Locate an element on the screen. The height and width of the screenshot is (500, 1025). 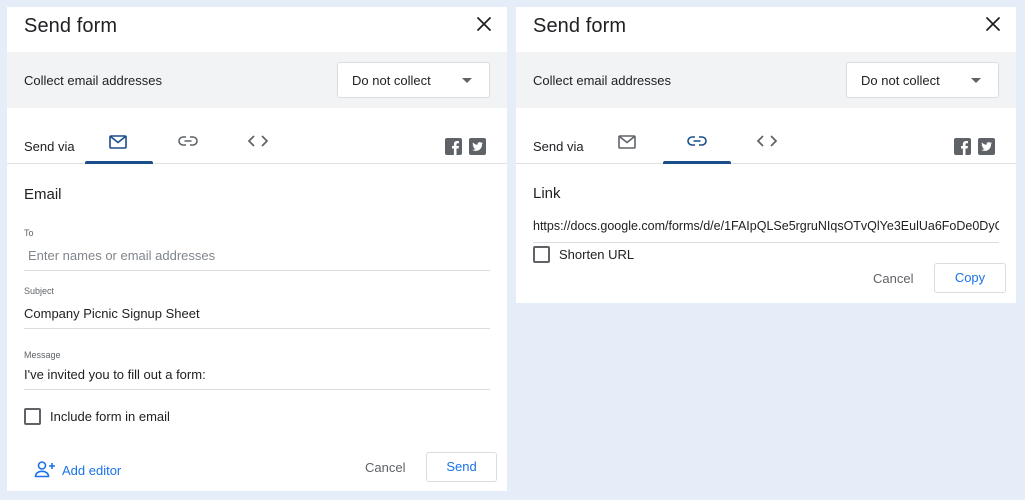
message-input is located at coordinates (257, 378).